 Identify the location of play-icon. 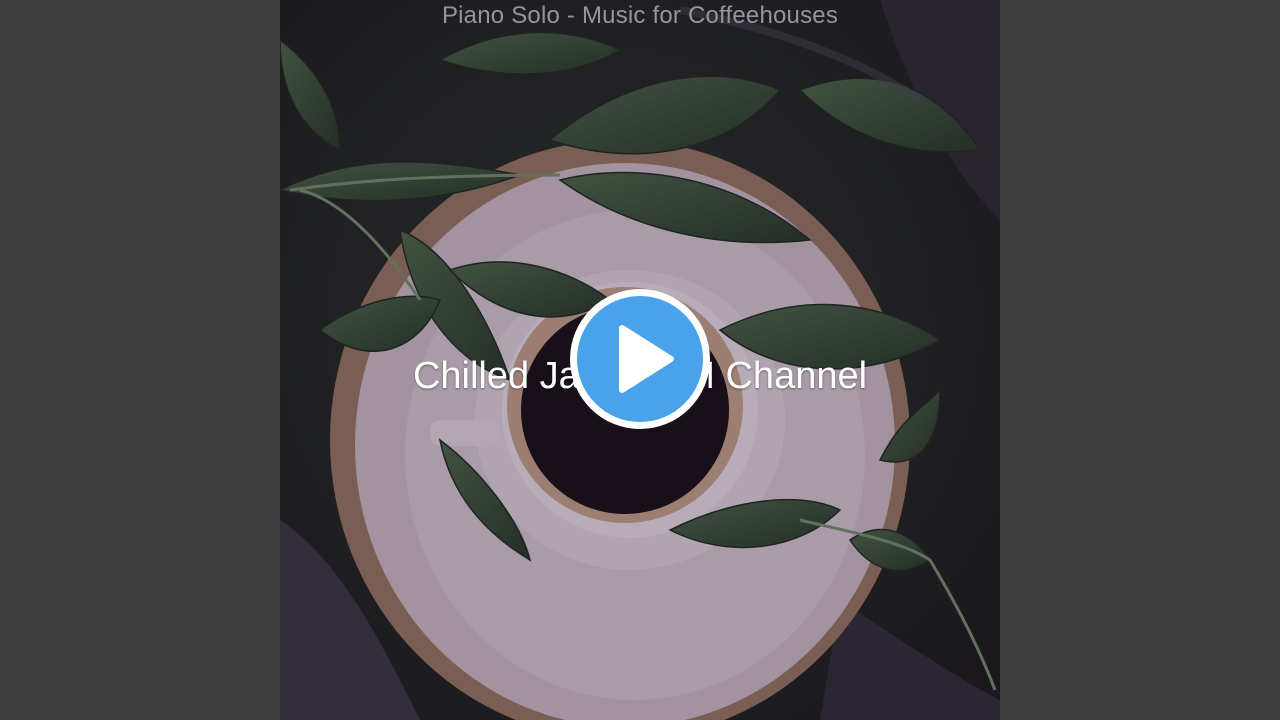
(640, 359).